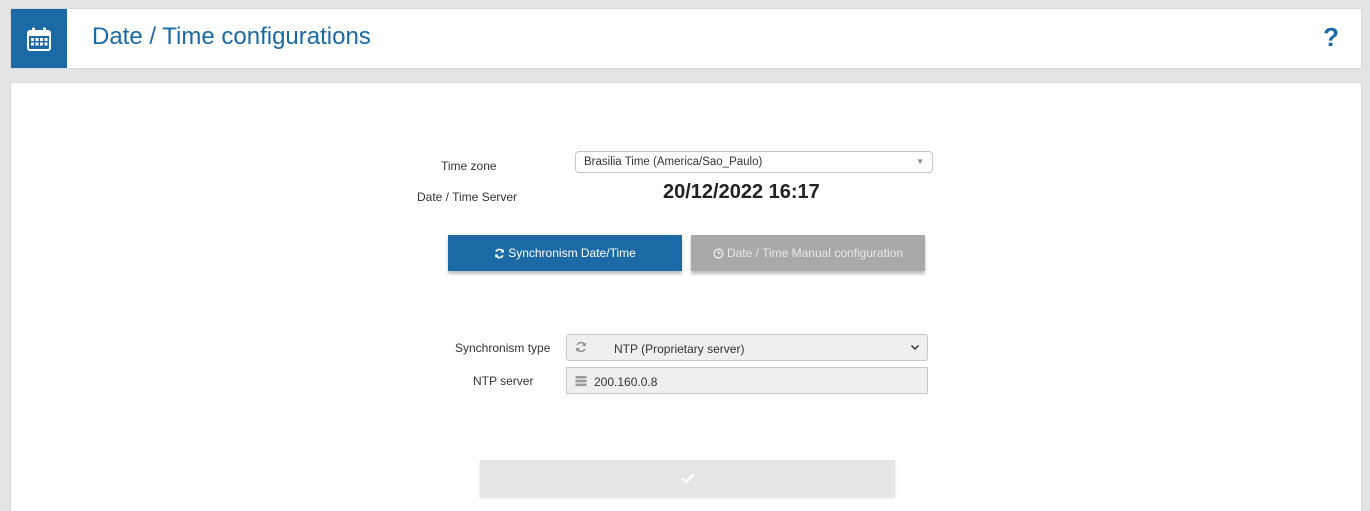 Image resolution: width=1370 pixels, height=511 pixels. I want to click on help-button: ?, so click(1331, 37).